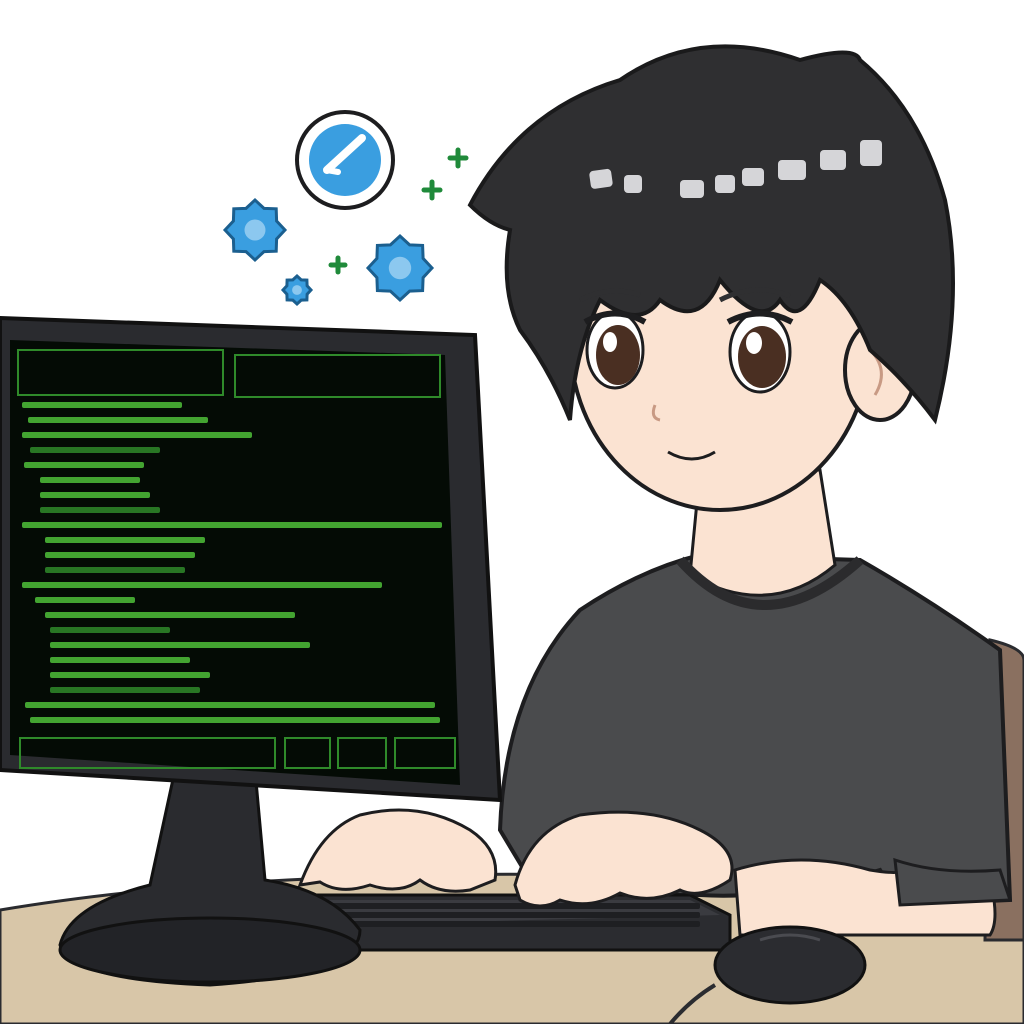 The height and width of the screenshot is (1024, 1024). Describe the element at coordinates (760, 352) in the screenshot. I see `eye-right` at that location.